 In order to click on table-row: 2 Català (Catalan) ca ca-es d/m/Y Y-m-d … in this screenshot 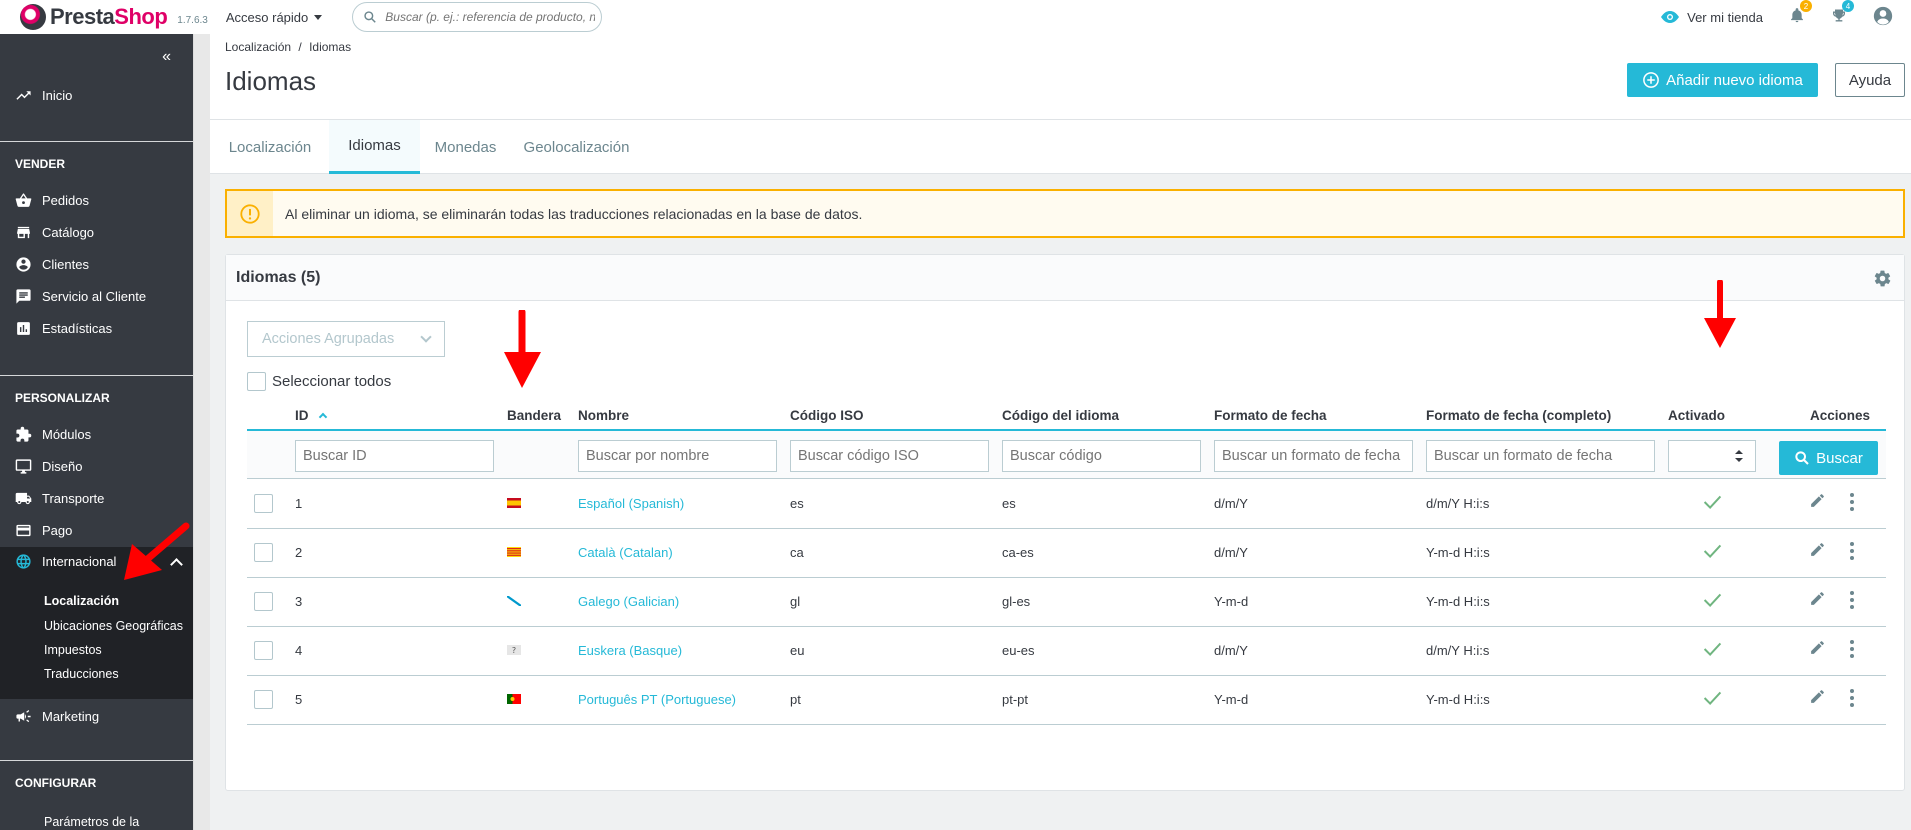, I will do `click(1066, 553)`.